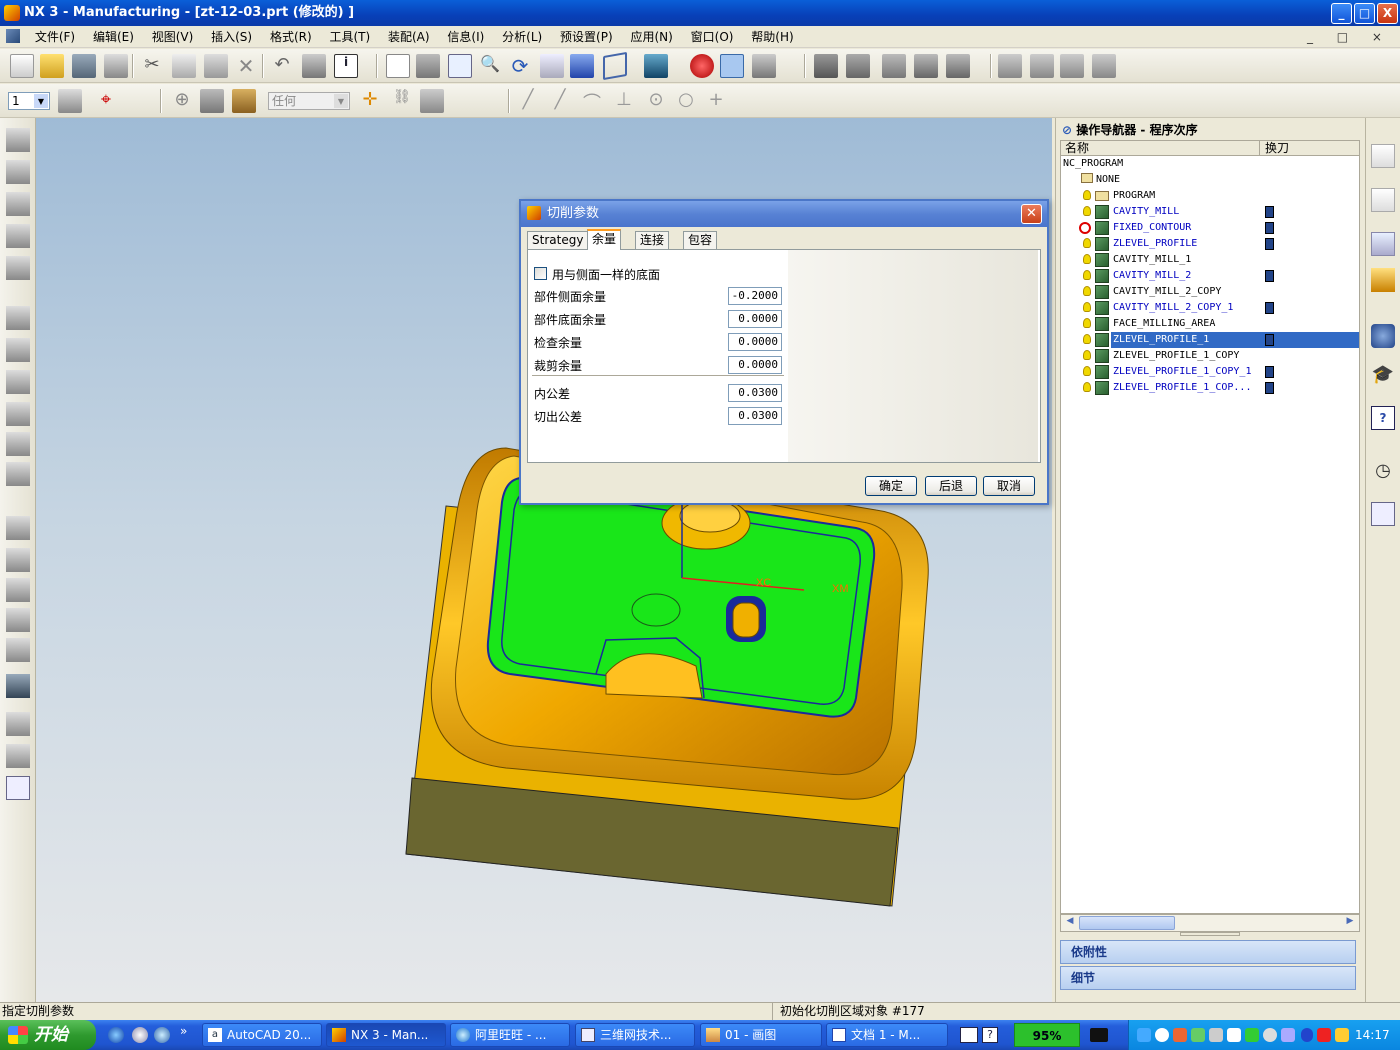 This screenshot has height=1050, width=1400. What do you see at coordinates (152, 66) in the screenshot?
I see `cut-icon: ✂` at bounding box center [152, 66].